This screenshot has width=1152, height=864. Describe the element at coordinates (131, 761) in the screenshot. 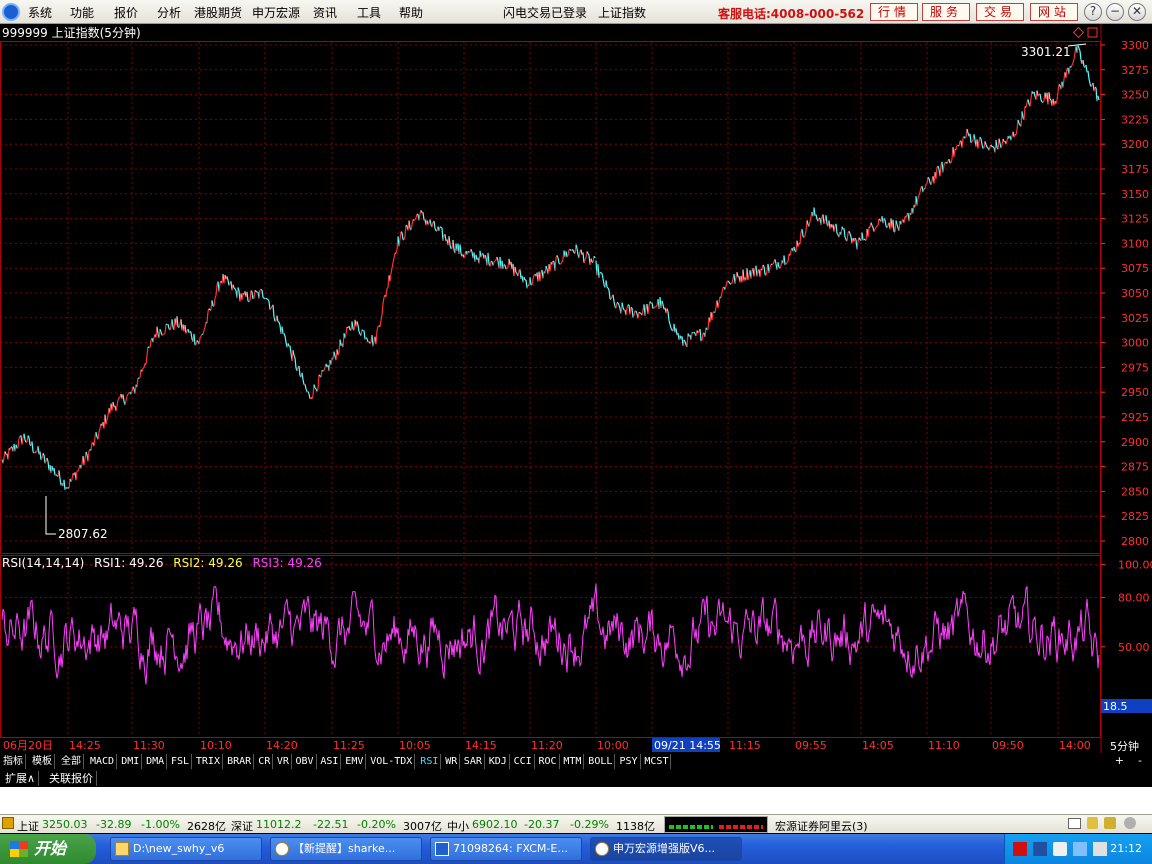

I see `indicator-tab-dmi: DMI` at that location.